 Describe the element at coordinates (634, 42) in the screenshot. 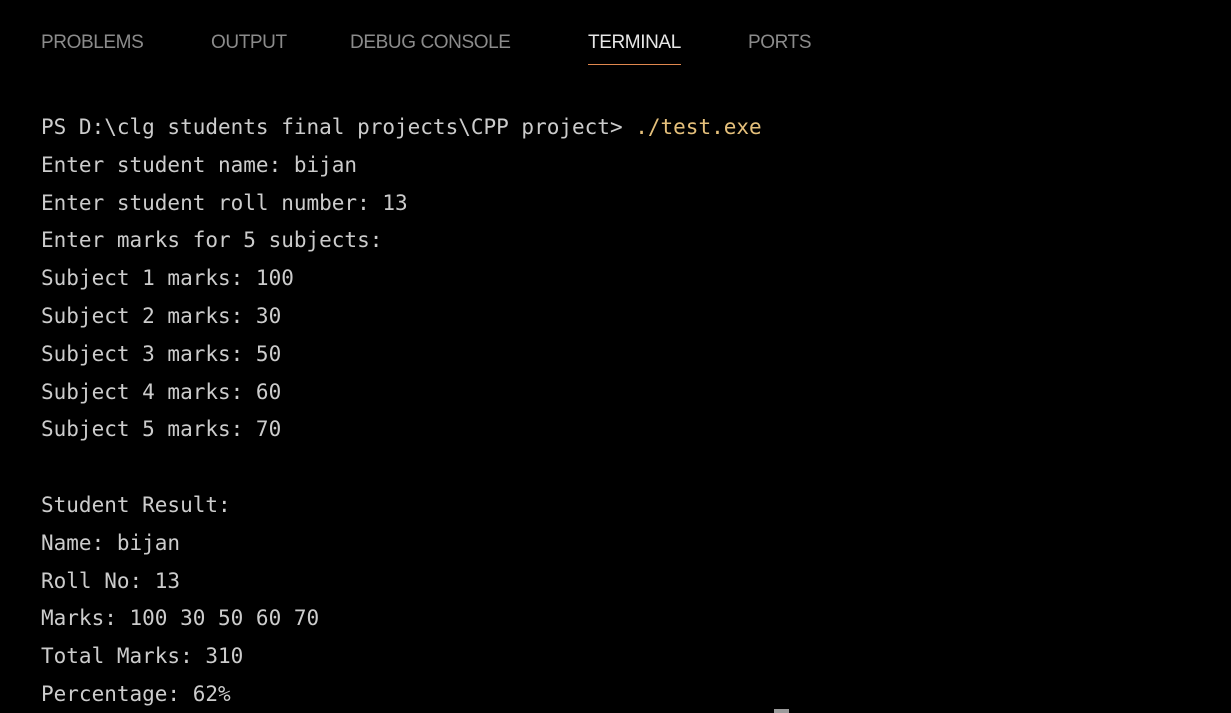

I see `tab-terminal-label: TERMINAL` at that location.